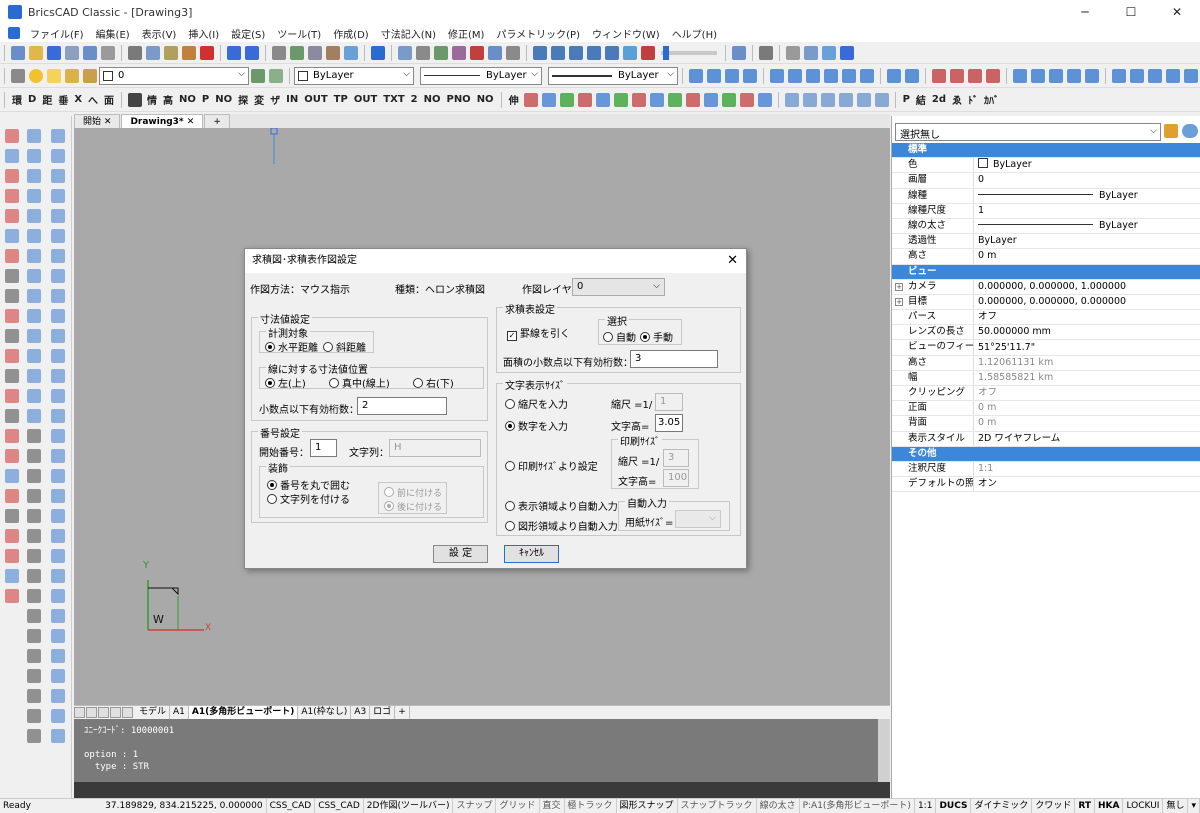  What do you see at coordinates (1137, 75) in the screenshot?
I see `dim-baseline-icon` at bounding box center [1137, 75].